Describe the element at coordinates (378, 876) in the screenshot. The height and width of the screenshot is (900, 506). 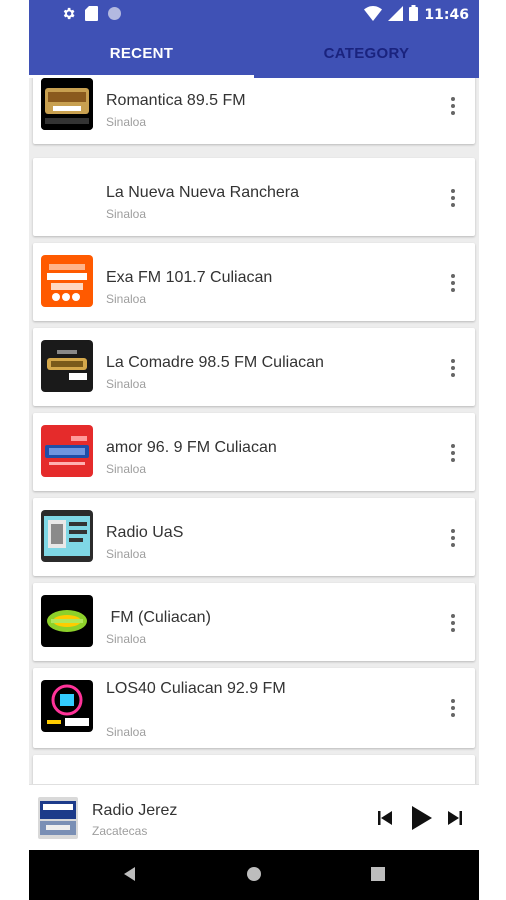
I see `recents-icon` at that location.